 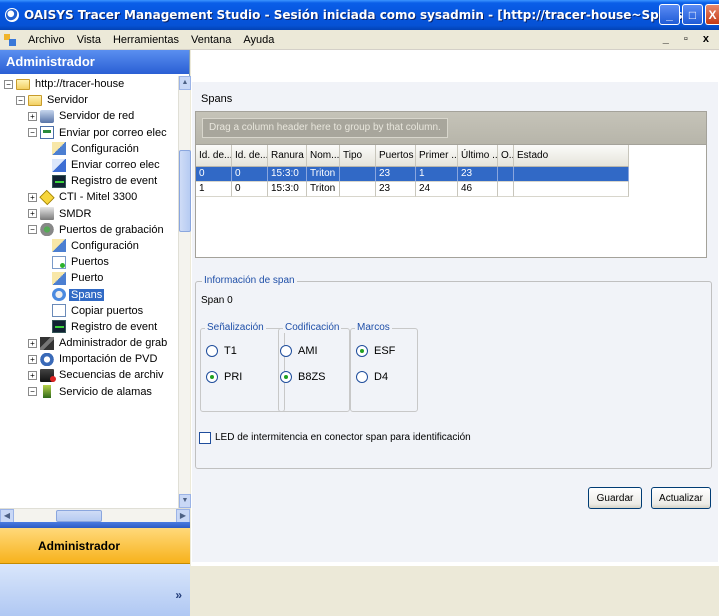 What do you see at coordinates (375, 351) in the screenshot?
I see `radio-esf: ESF` at bounding box center [375, 351].